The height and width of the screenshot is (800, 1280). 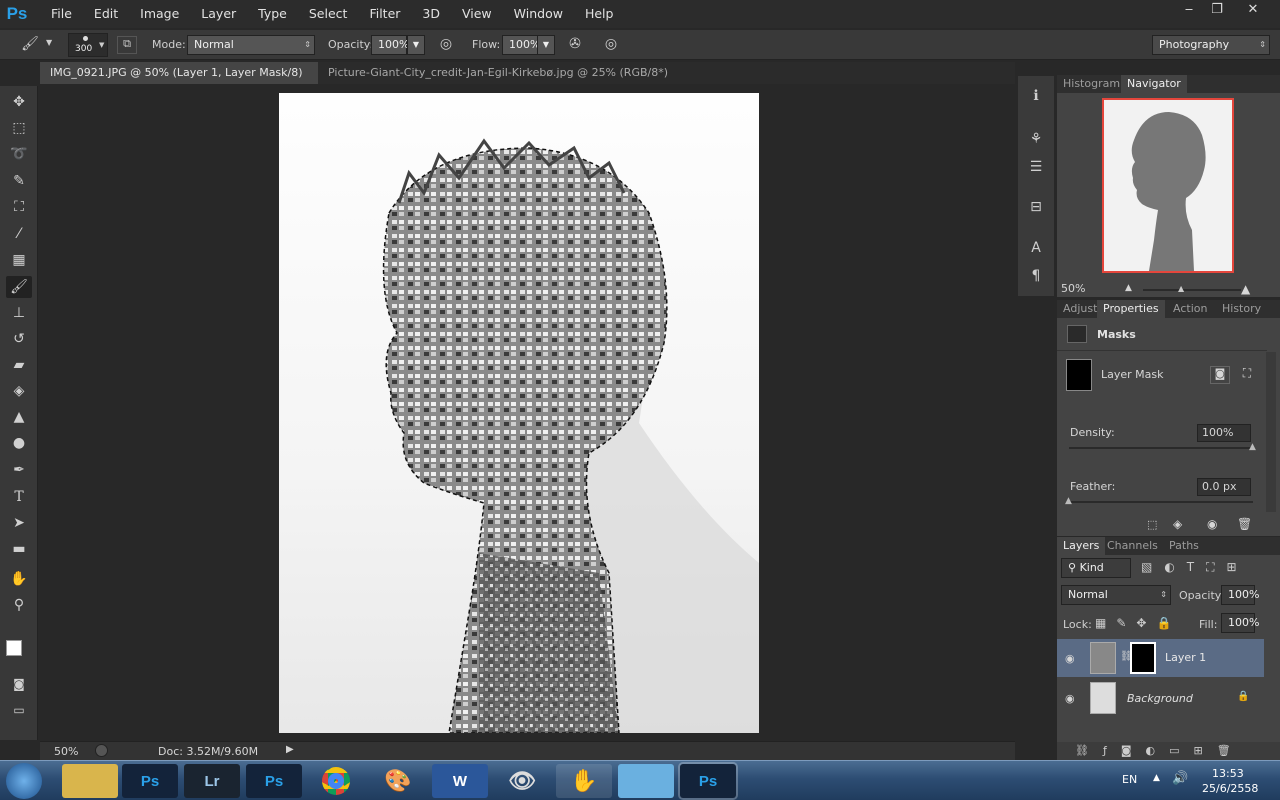 What do you see at coordinates (19, 102) in the screenshot?
I see `move-tool-icon: ✥` at bounding box center [19, 102].